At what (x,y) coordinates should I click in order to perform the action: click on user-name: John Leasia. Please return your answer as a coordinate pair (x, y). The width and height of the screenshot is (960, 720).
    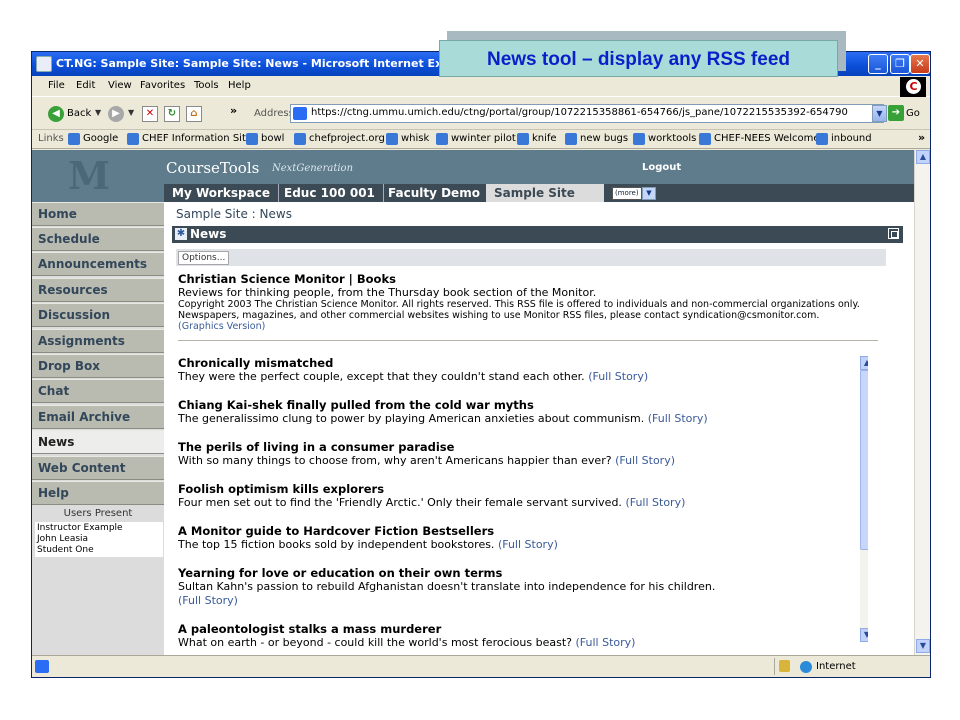
    Looking at the image, I should click on (63, 539).